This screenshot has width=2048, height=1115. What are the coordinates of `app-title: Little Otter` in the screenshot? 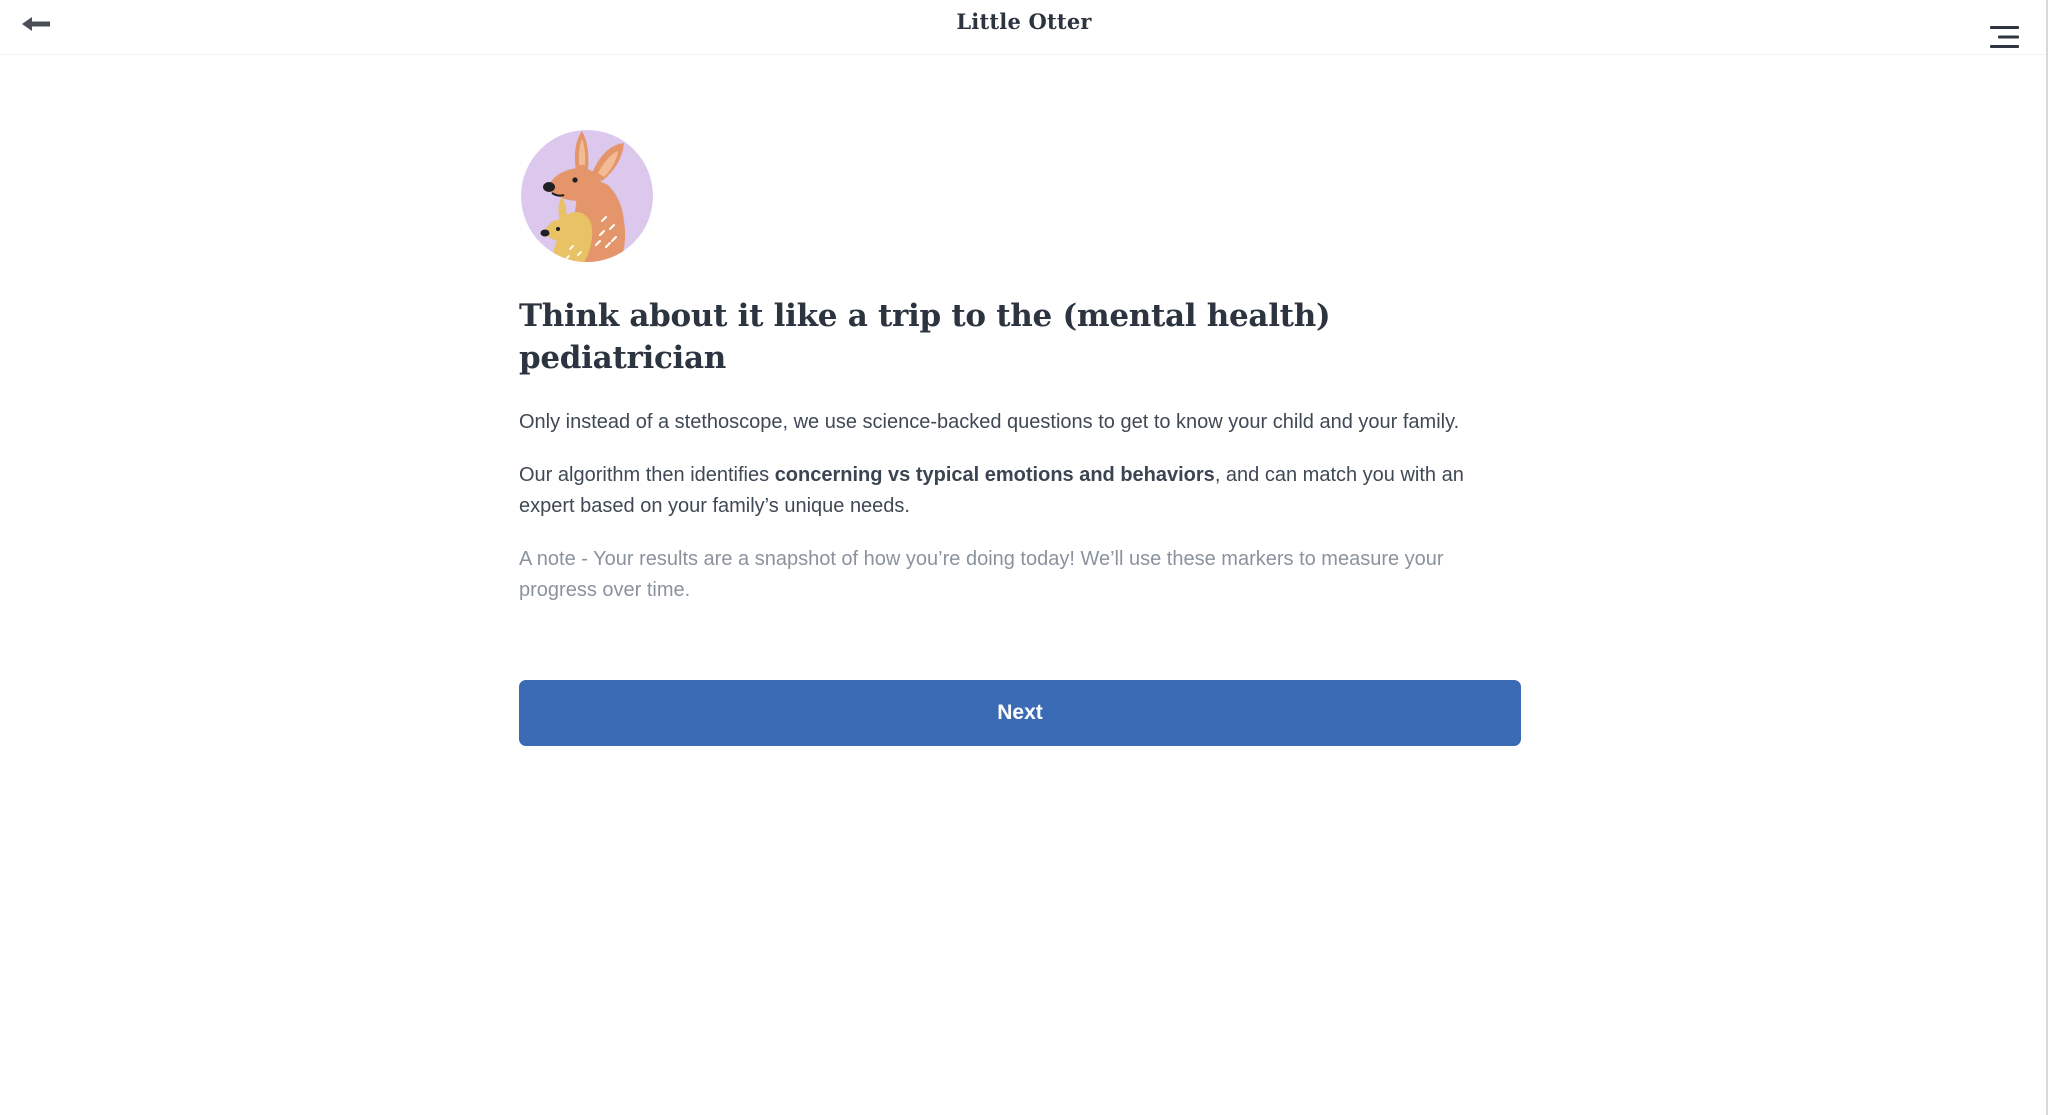 It's located at (1024, 21).